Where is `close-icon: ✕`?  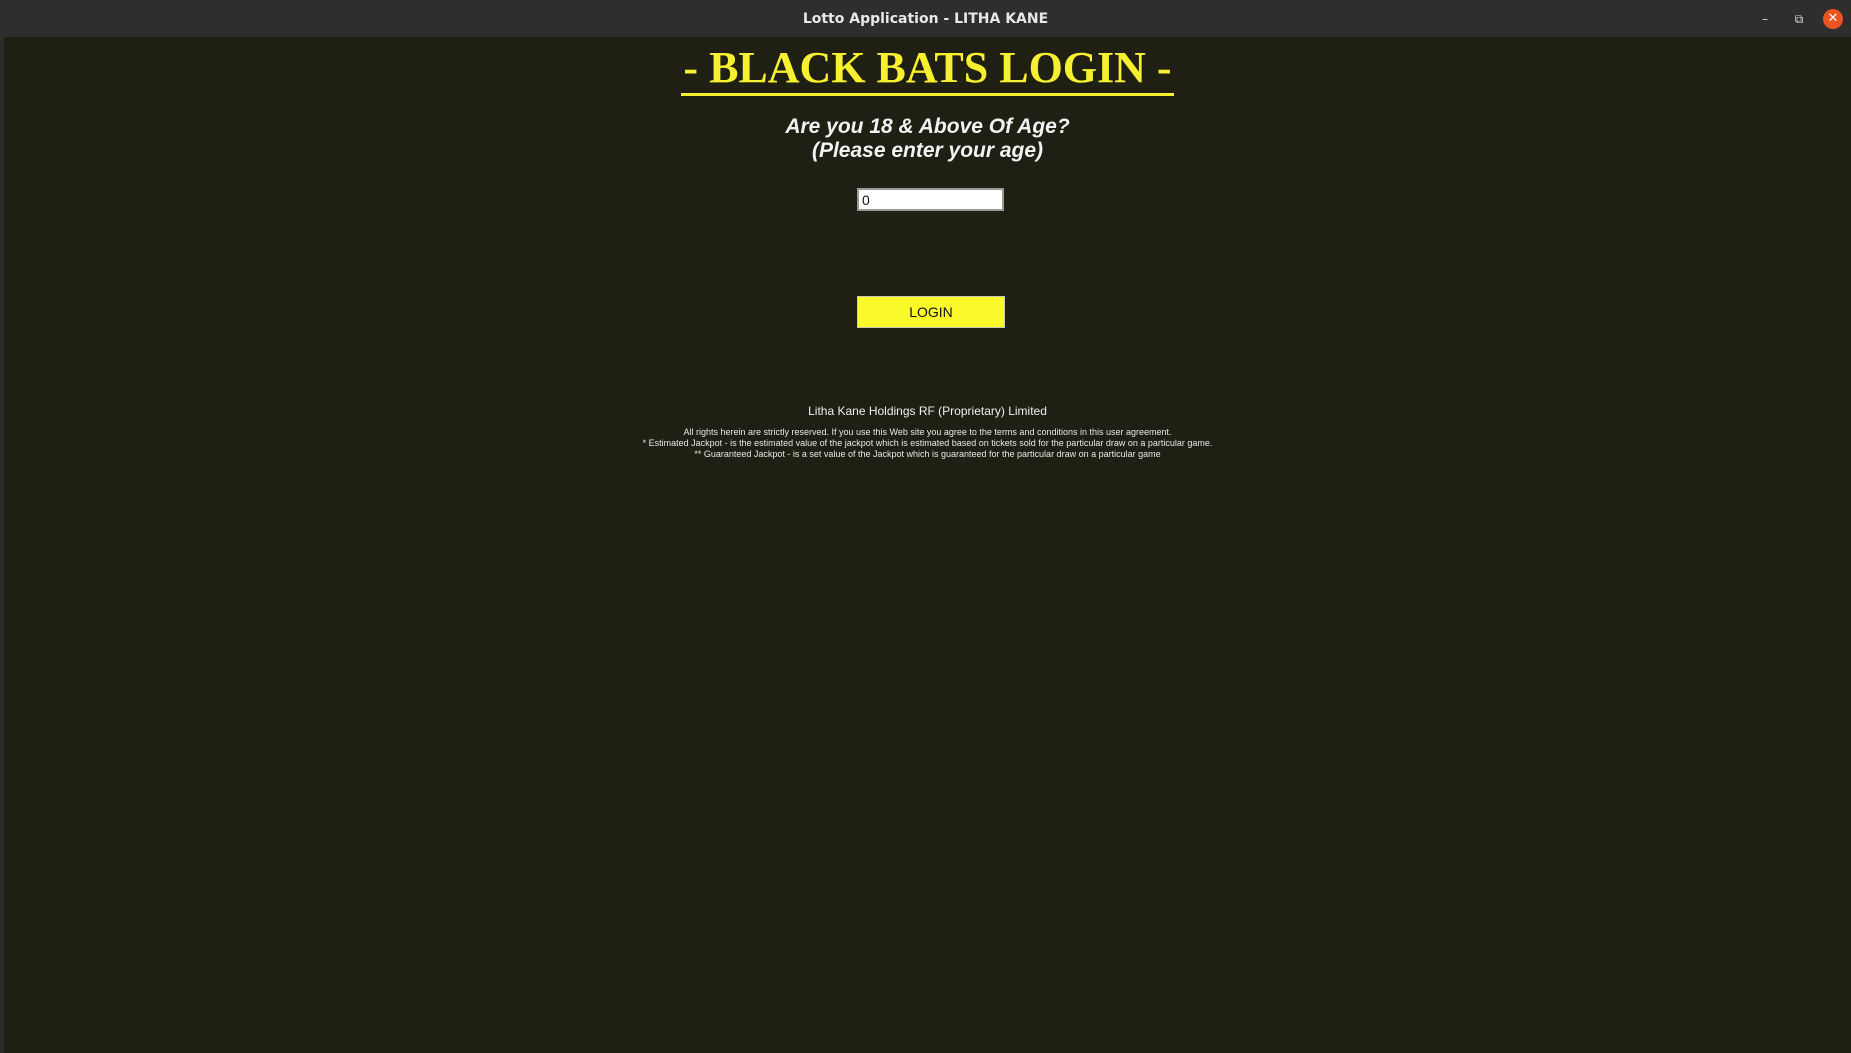 close-icon: ✕ is located at coordinates (1833, 19).